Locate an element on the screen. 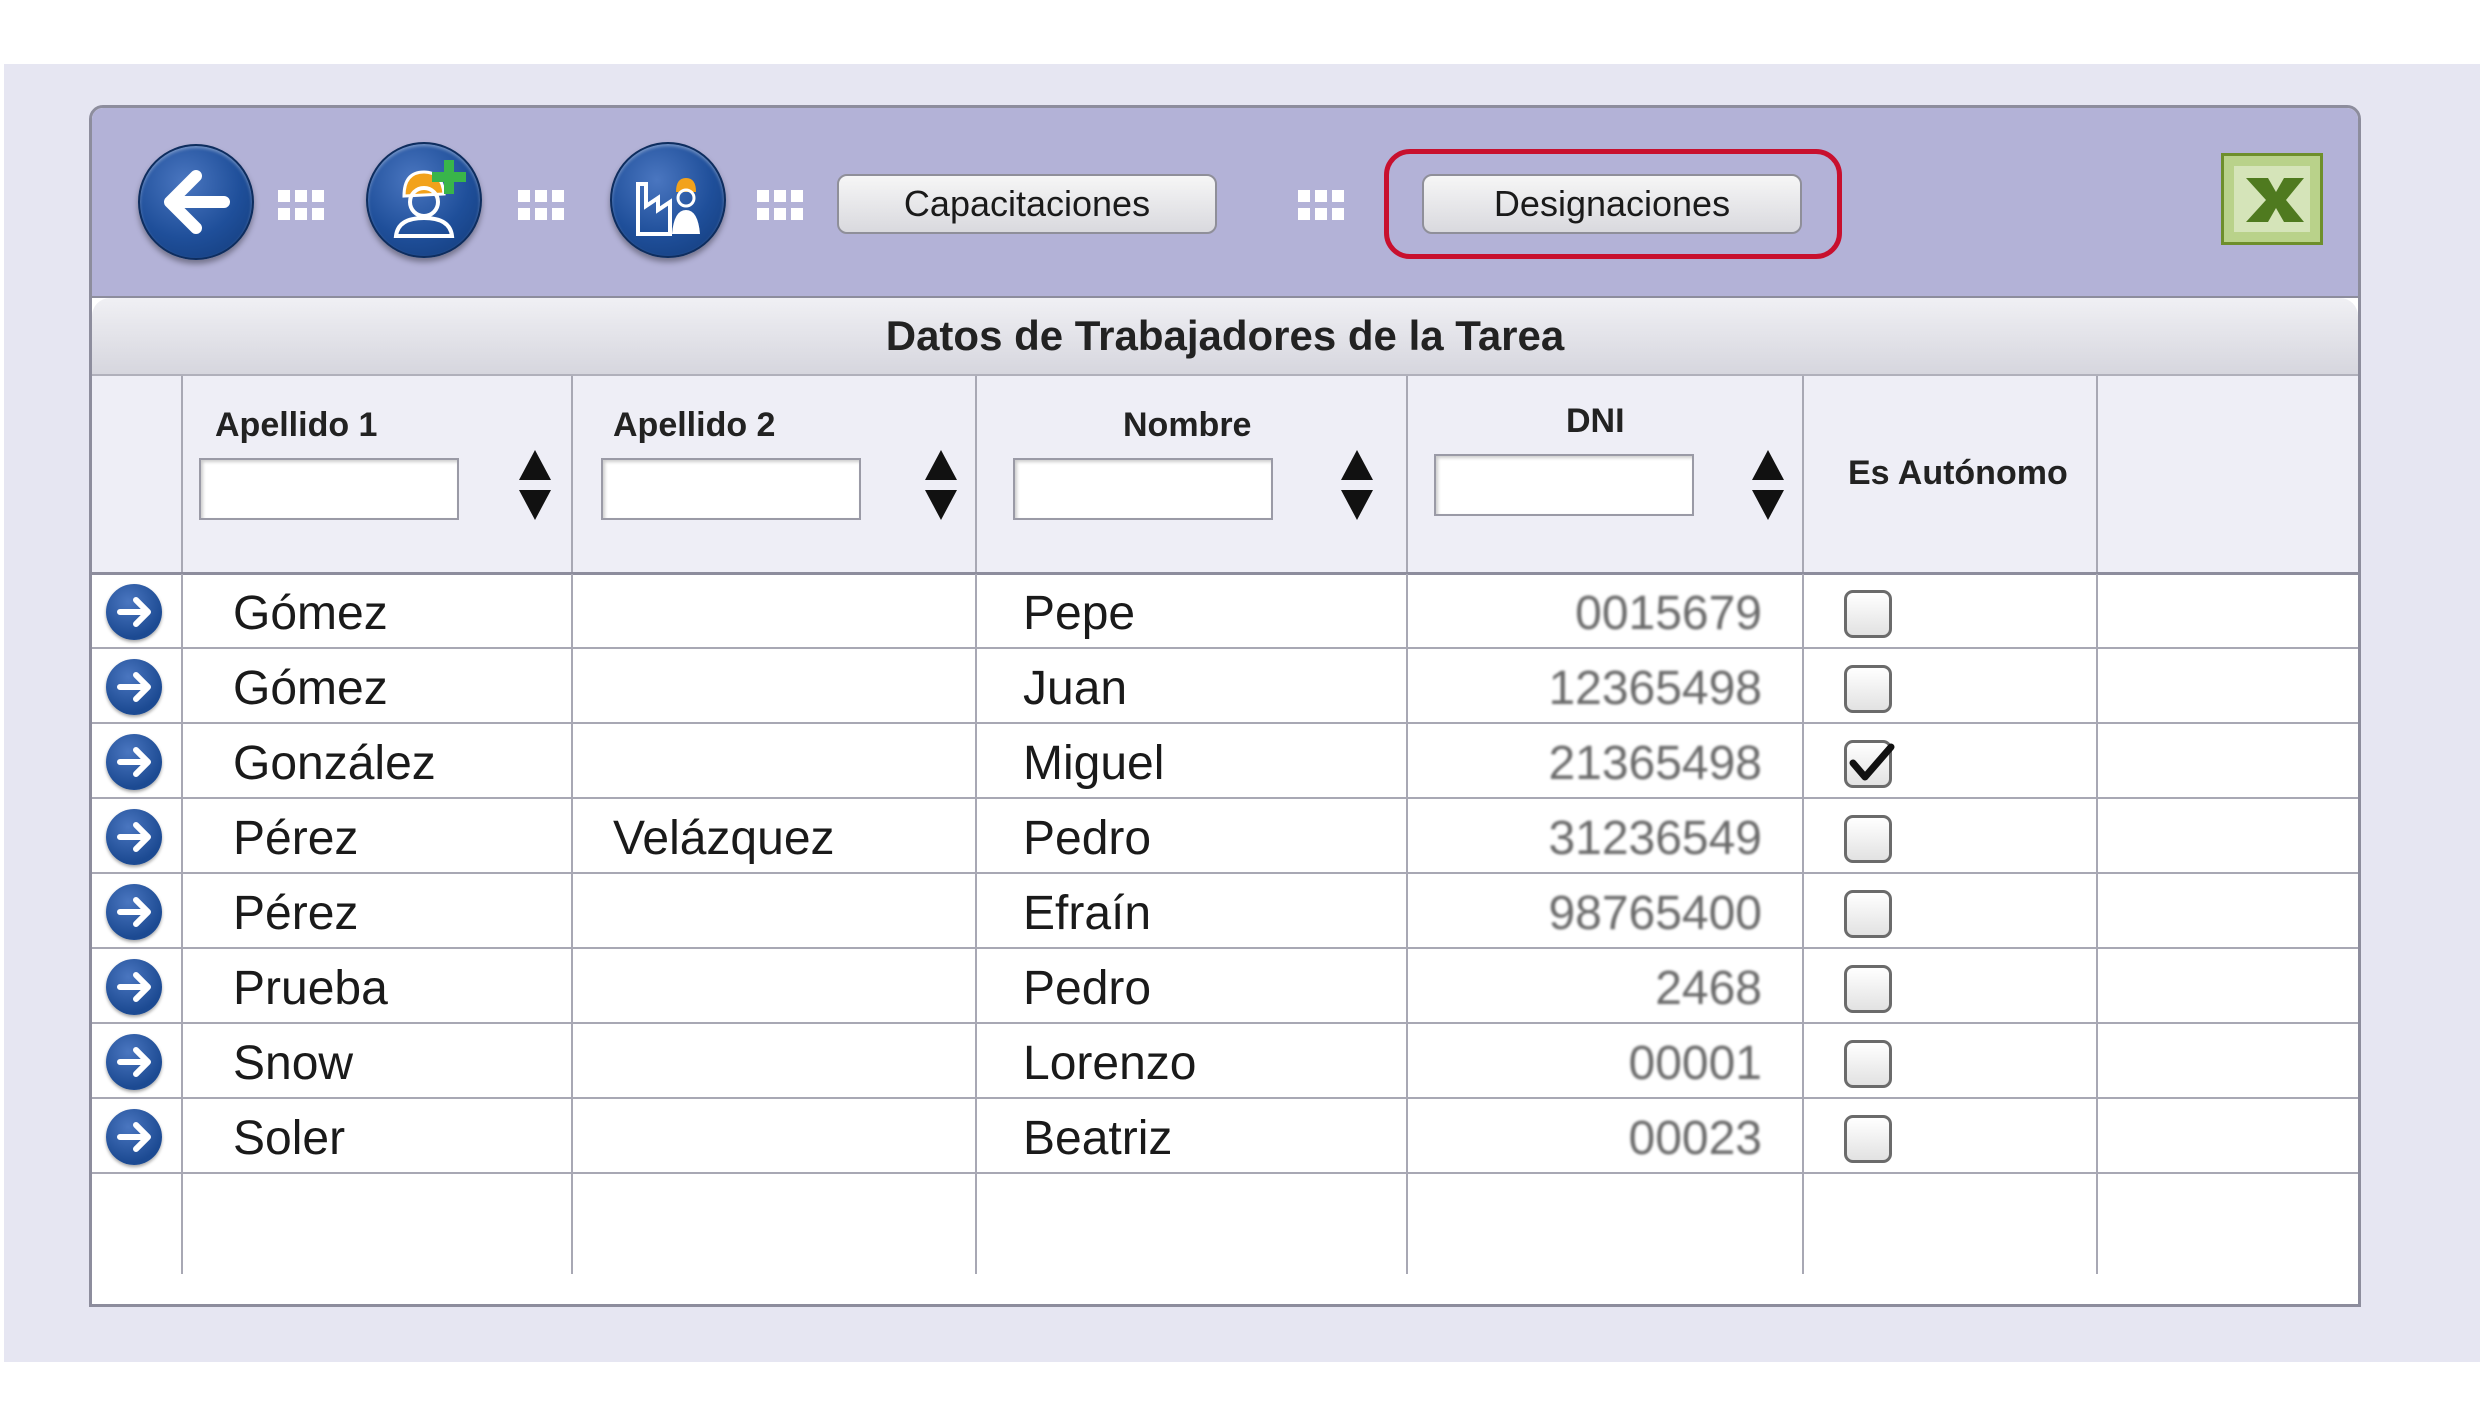 This screenshot has width=2480, height=1410. company-button is located at coordinates (668, 200).